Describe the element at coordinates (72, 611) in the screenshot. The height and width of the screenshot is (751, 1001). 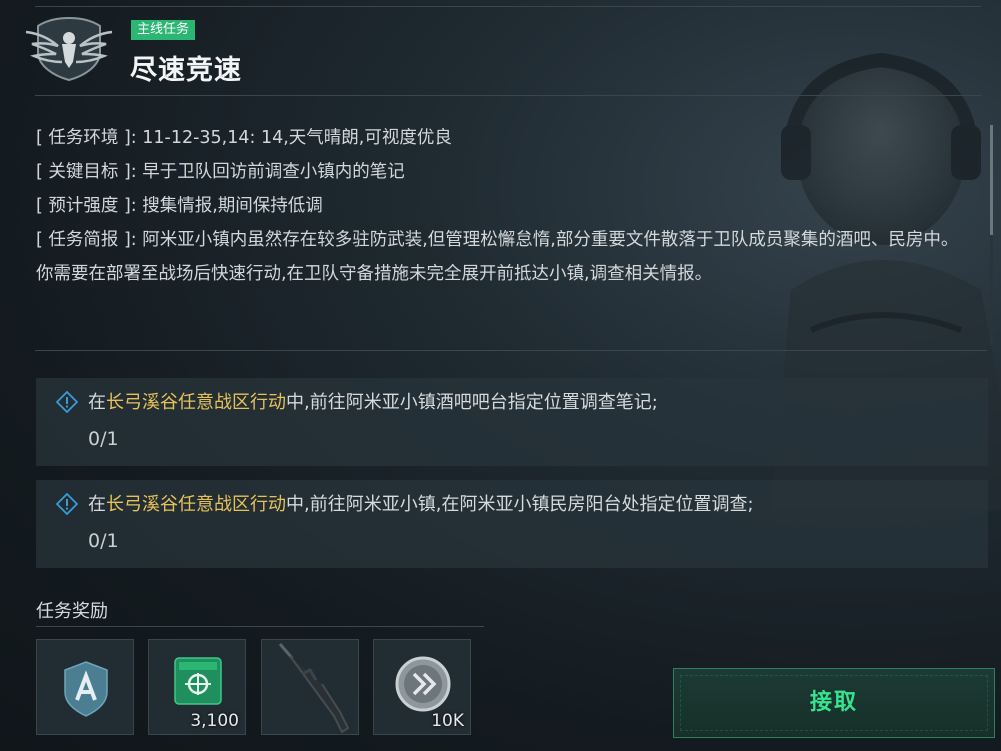
I see `rewards-heading: 任务奖励` at that location.